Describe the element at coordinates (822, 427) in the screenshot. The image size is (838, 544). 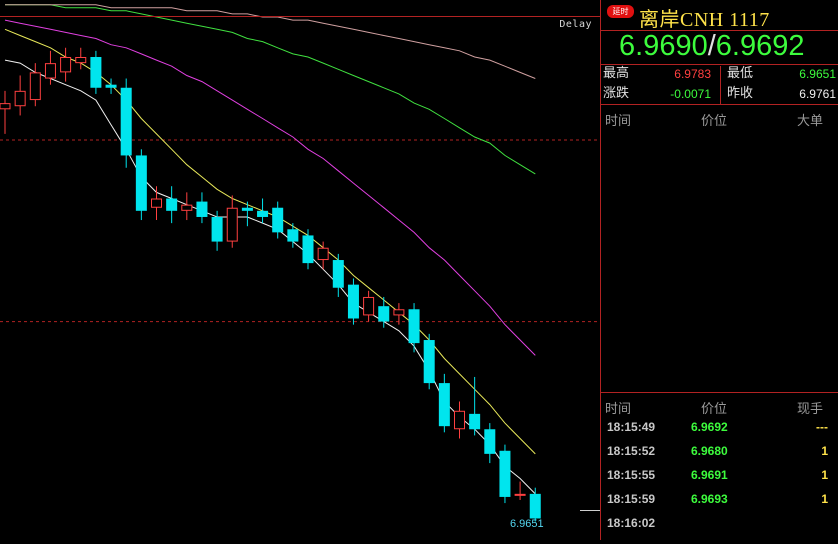
I see `trade-volume: ---` at that location.